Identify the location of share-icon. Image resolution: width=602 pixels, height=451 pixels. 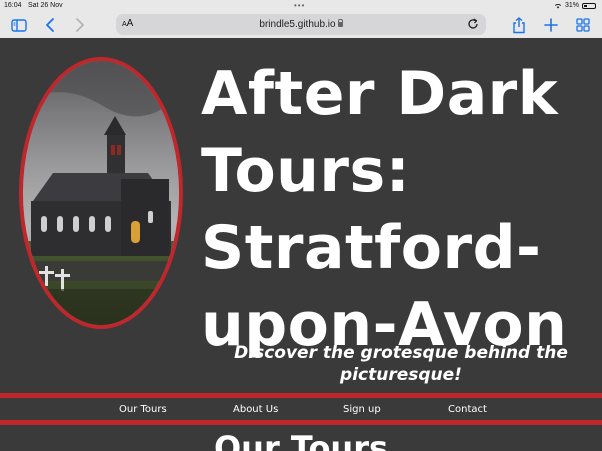
(519, 24).